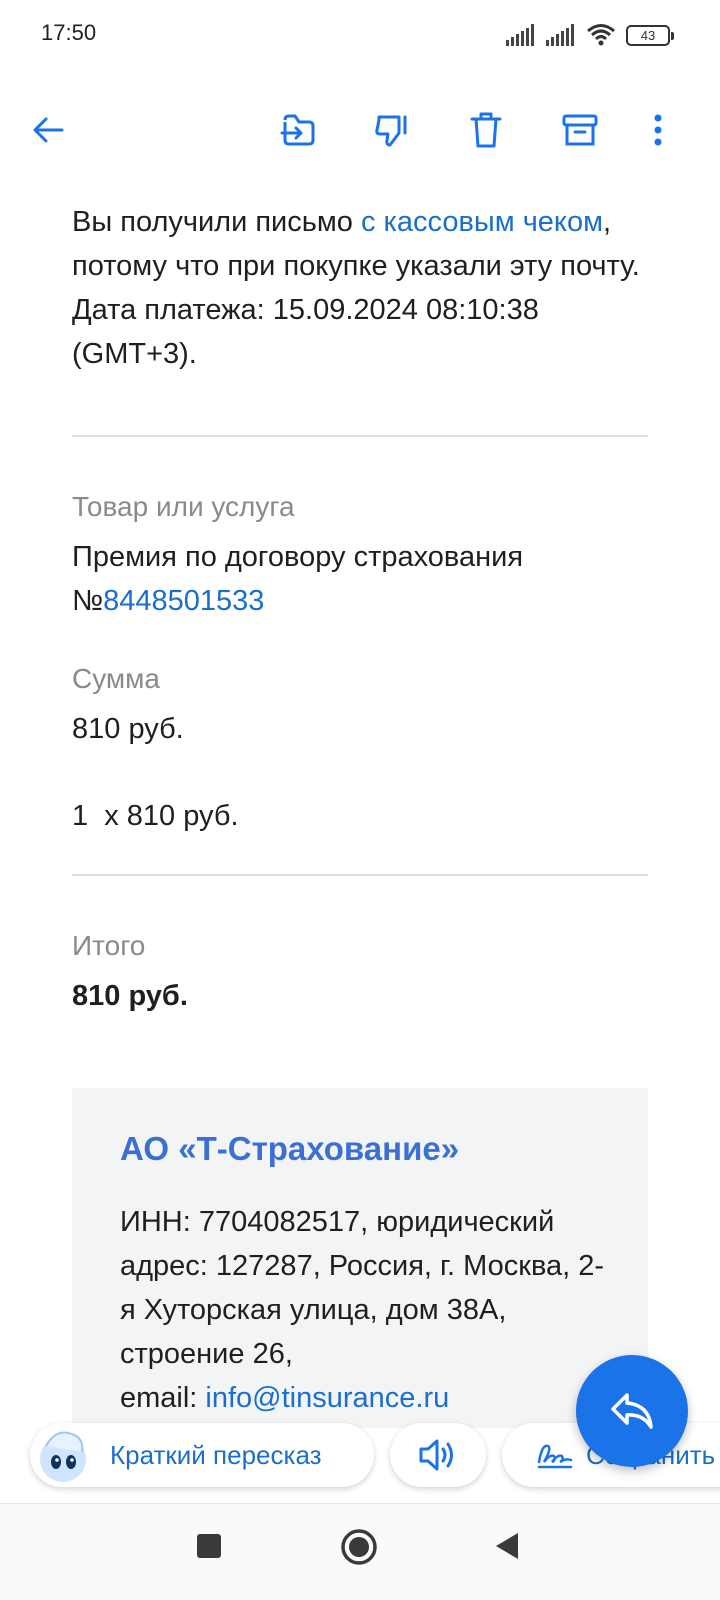  Describe the element at coordinates (69, 32) in the screenshot. I see `status-time: 17:50` at that location.